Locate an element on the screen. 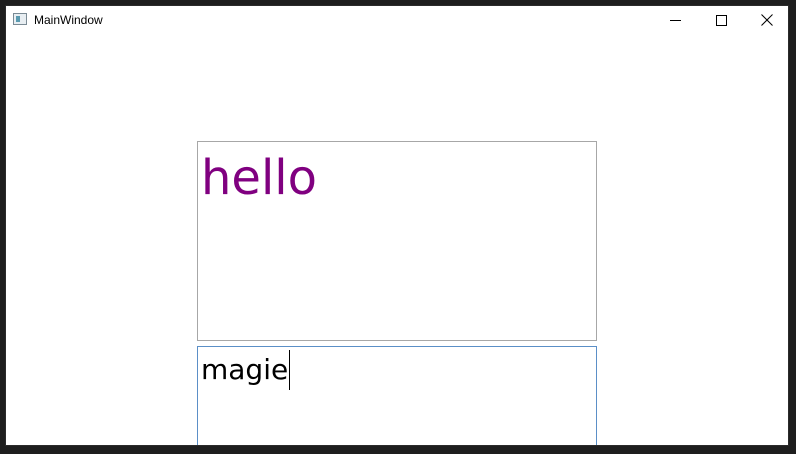 The width and height of the screenshot is (796, 454). text-input-content: magie is located at coordinates (245, 369).